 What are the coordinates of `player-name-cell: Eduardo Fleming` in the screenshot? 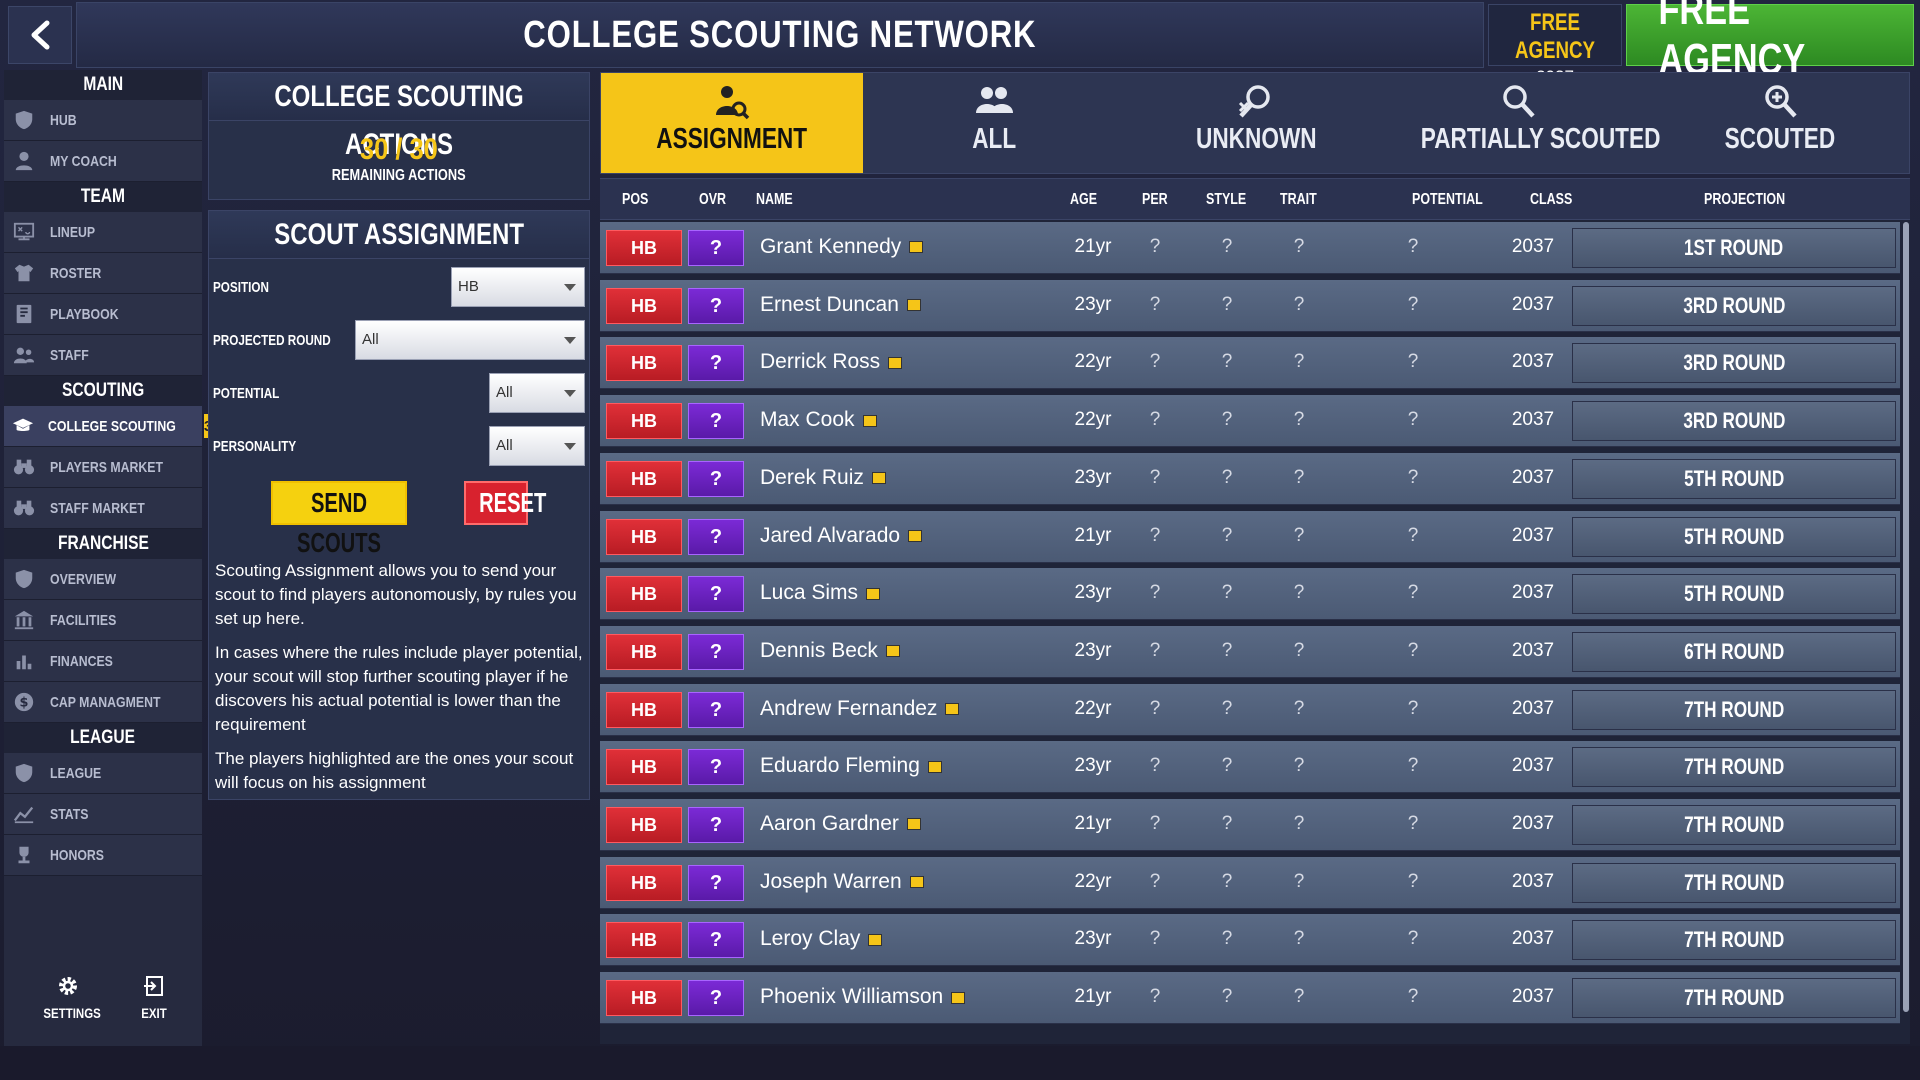 It's located at (851, 766).